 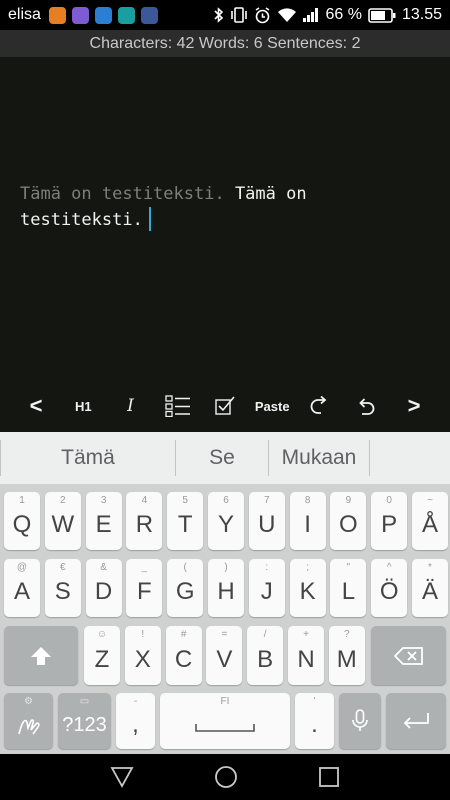 I want to click on divider, so click(x=369, y=458).